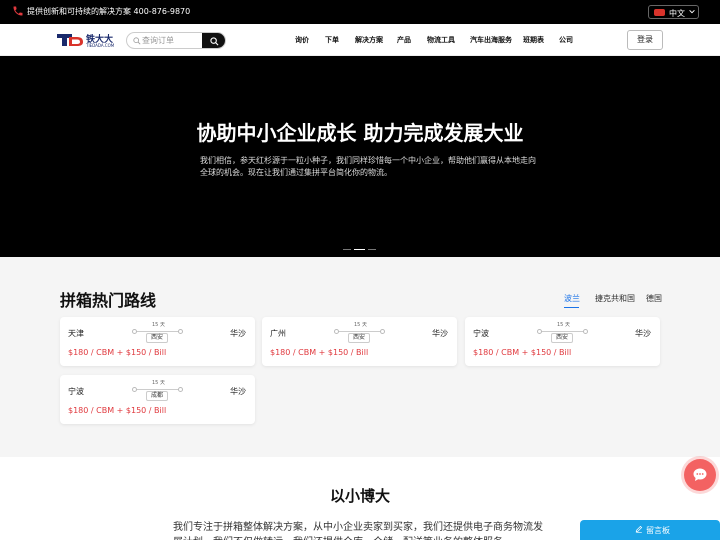 The width and height of the screenshot is (720, 540). Describe the element at coordinates (76, 333) in the screenshot. I see `route-origin: 天津` at that location.